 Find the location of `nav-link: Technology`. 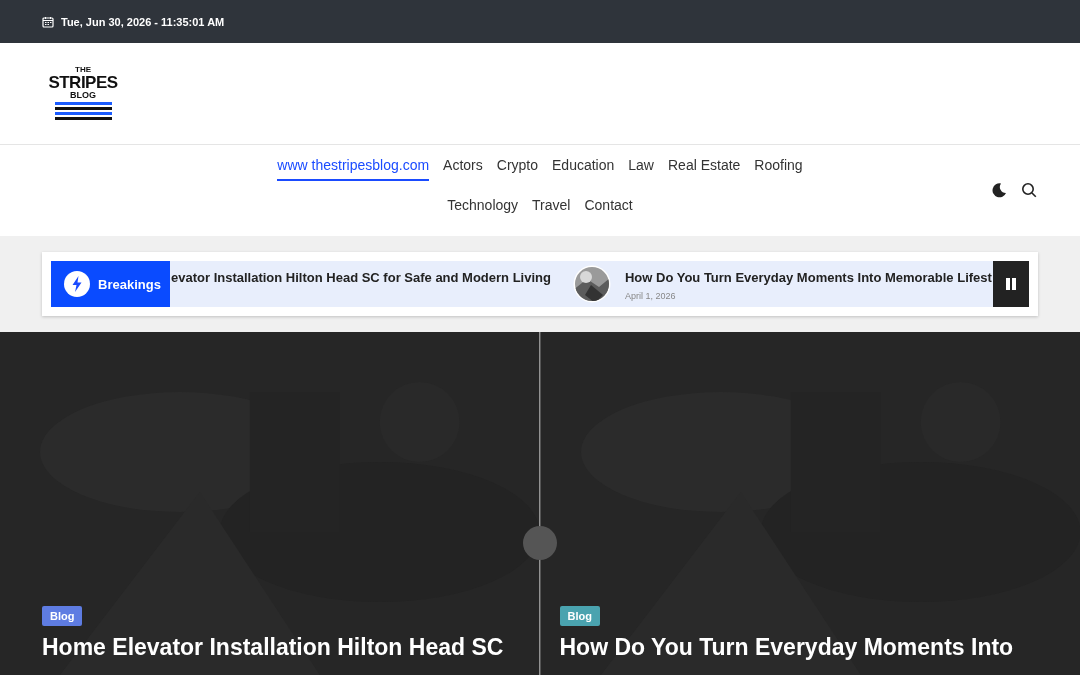

nav-link: Technology is located at coordinates (483, 209).